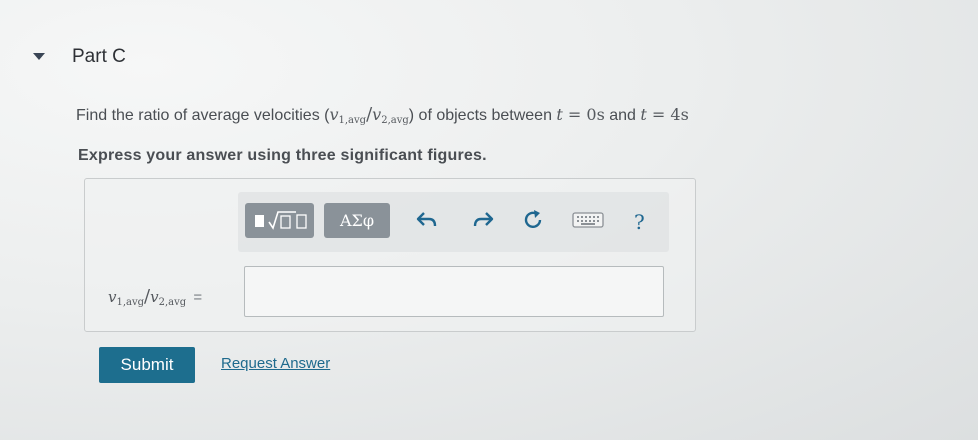 Image resolution: width=978 pixels, height=440 pixels. What do you see at coordinates (147, 365) in the screenshot?
I see `submit-button: Submit` at bounding box center [147, 365].